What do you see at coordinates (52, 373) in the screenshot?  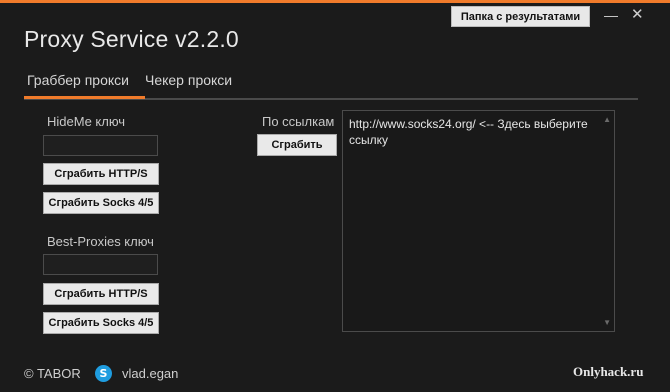 I see `copyright-text: © TABOR` at bounding box center [52, 373].